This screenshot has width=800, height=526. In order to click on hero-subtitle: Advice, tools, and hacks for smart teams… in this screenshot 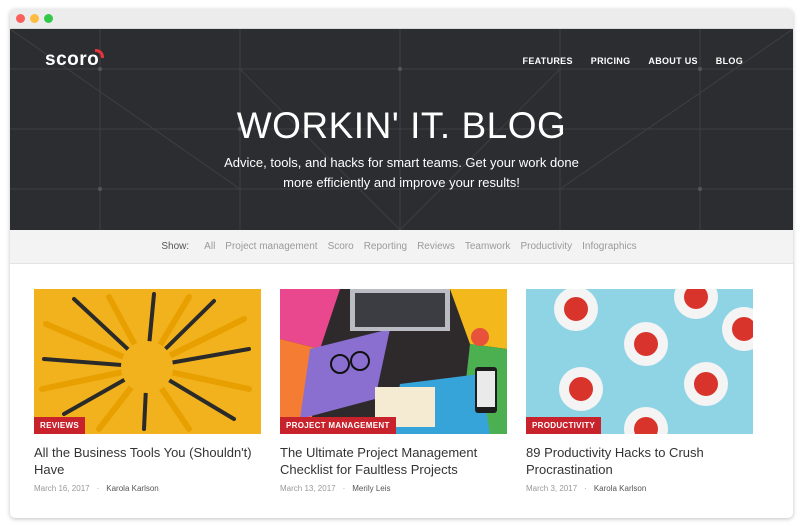, I will do `click(401, 173)`.